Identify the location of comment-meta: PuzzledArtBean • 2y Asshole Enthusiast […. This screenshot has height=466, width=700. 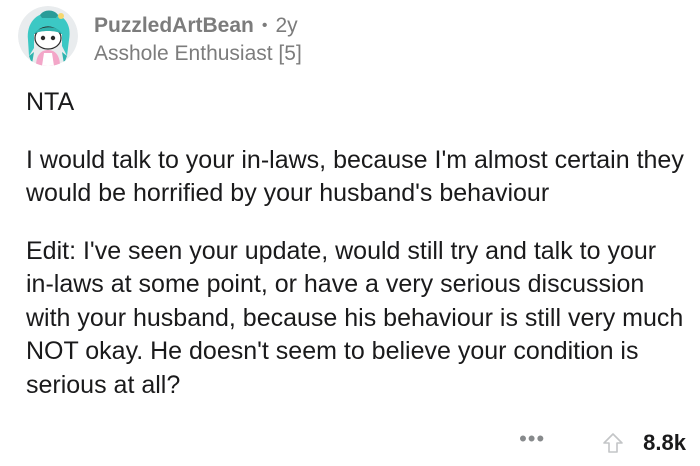
(198, 40).